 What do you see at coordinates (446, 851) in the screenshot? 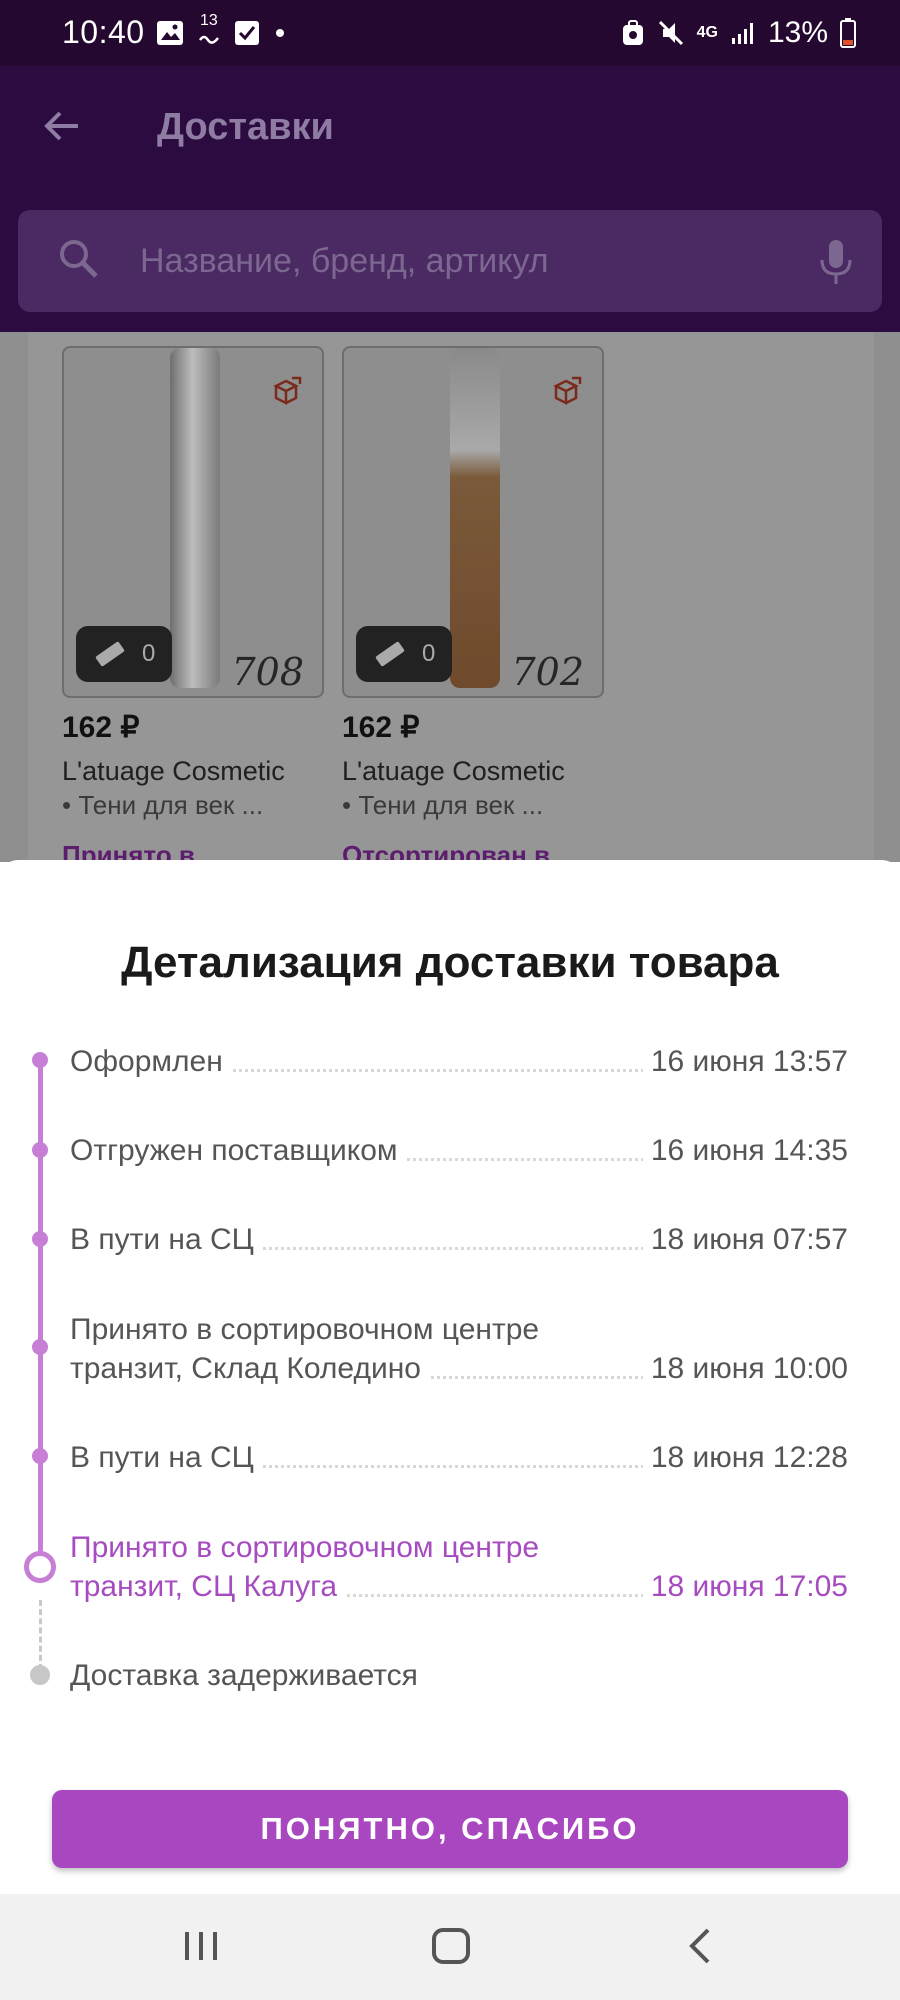
I see `product-status: Отсортирован в` at bounding box center [446, 851].